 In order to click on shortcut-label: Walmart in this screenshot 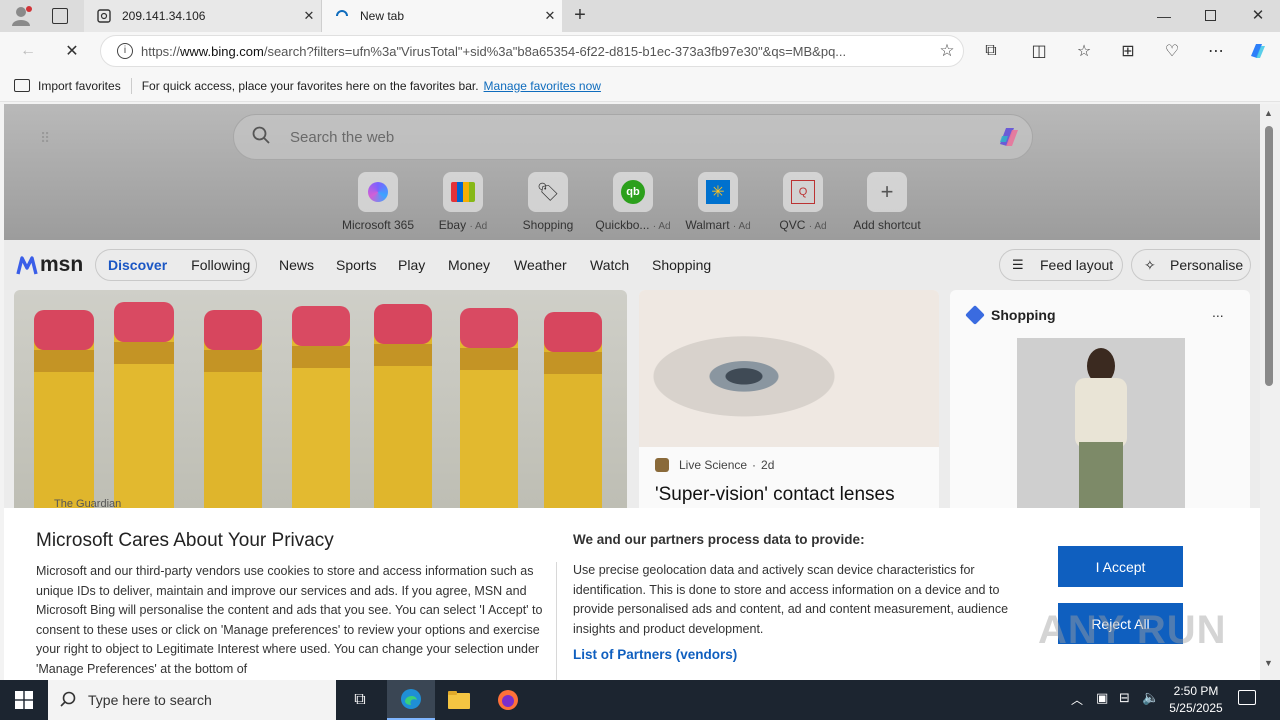, I will do `click(707, 225)`.